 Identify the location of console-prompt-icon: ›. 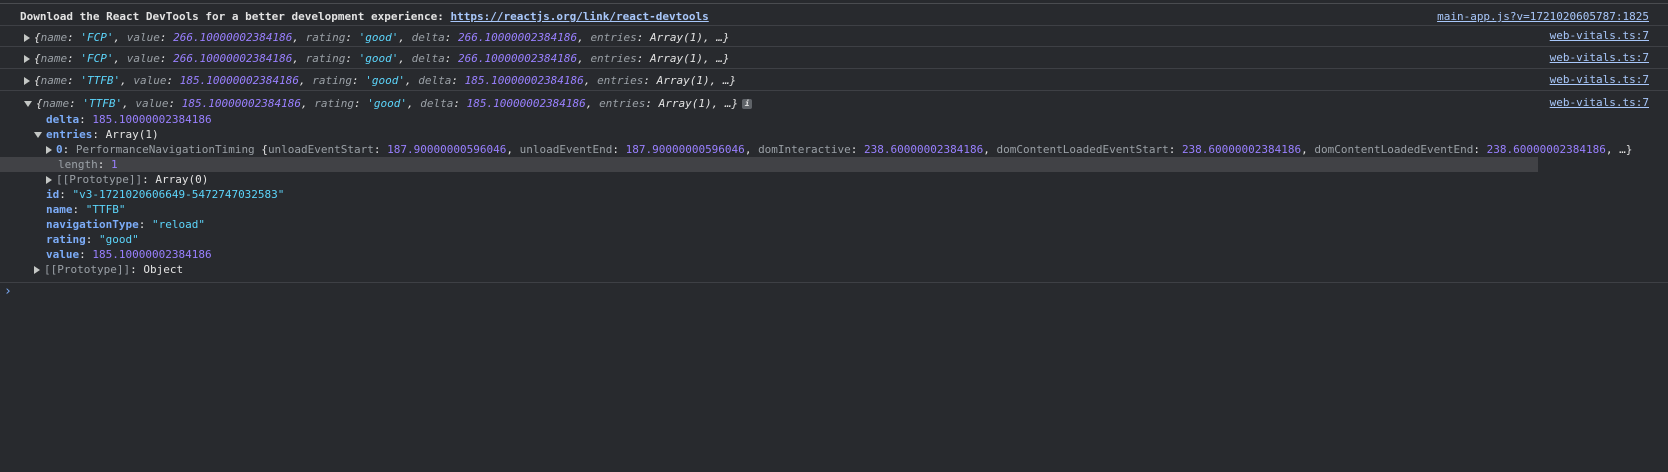
(8, 291).